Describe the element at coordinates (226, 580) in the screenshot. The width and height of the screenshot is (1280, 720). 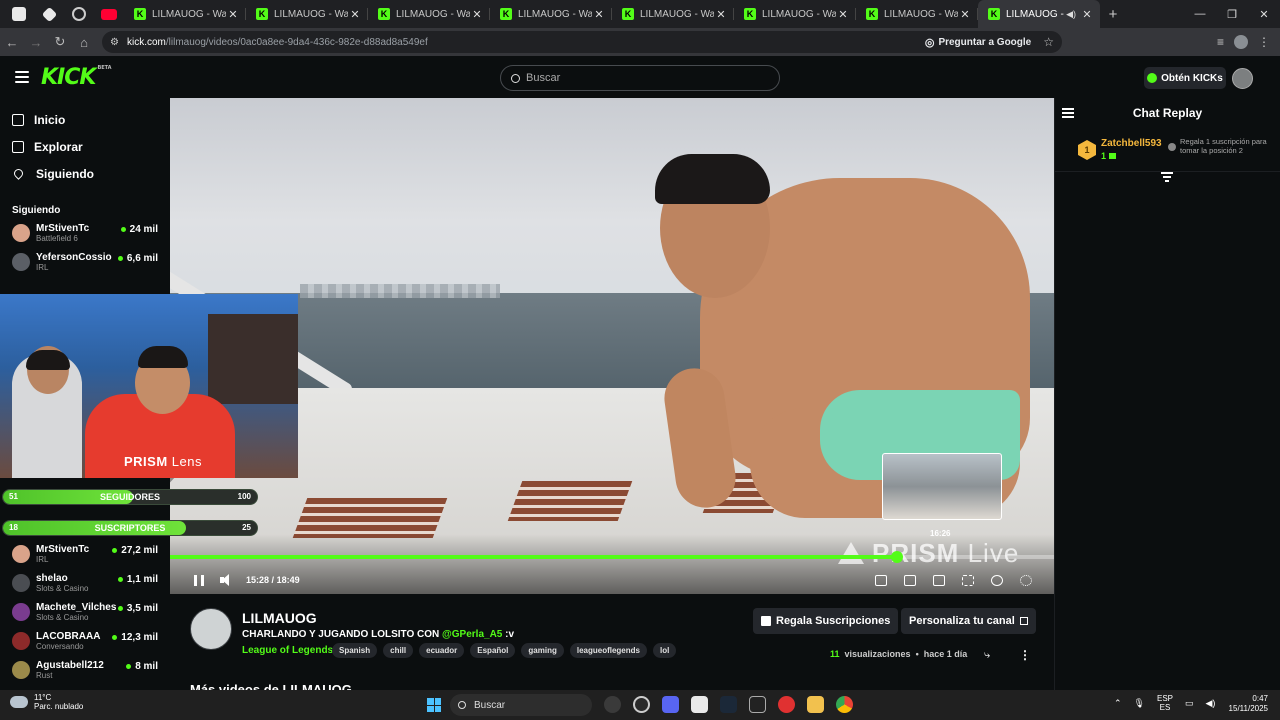
I see `volume-icon` at that location.